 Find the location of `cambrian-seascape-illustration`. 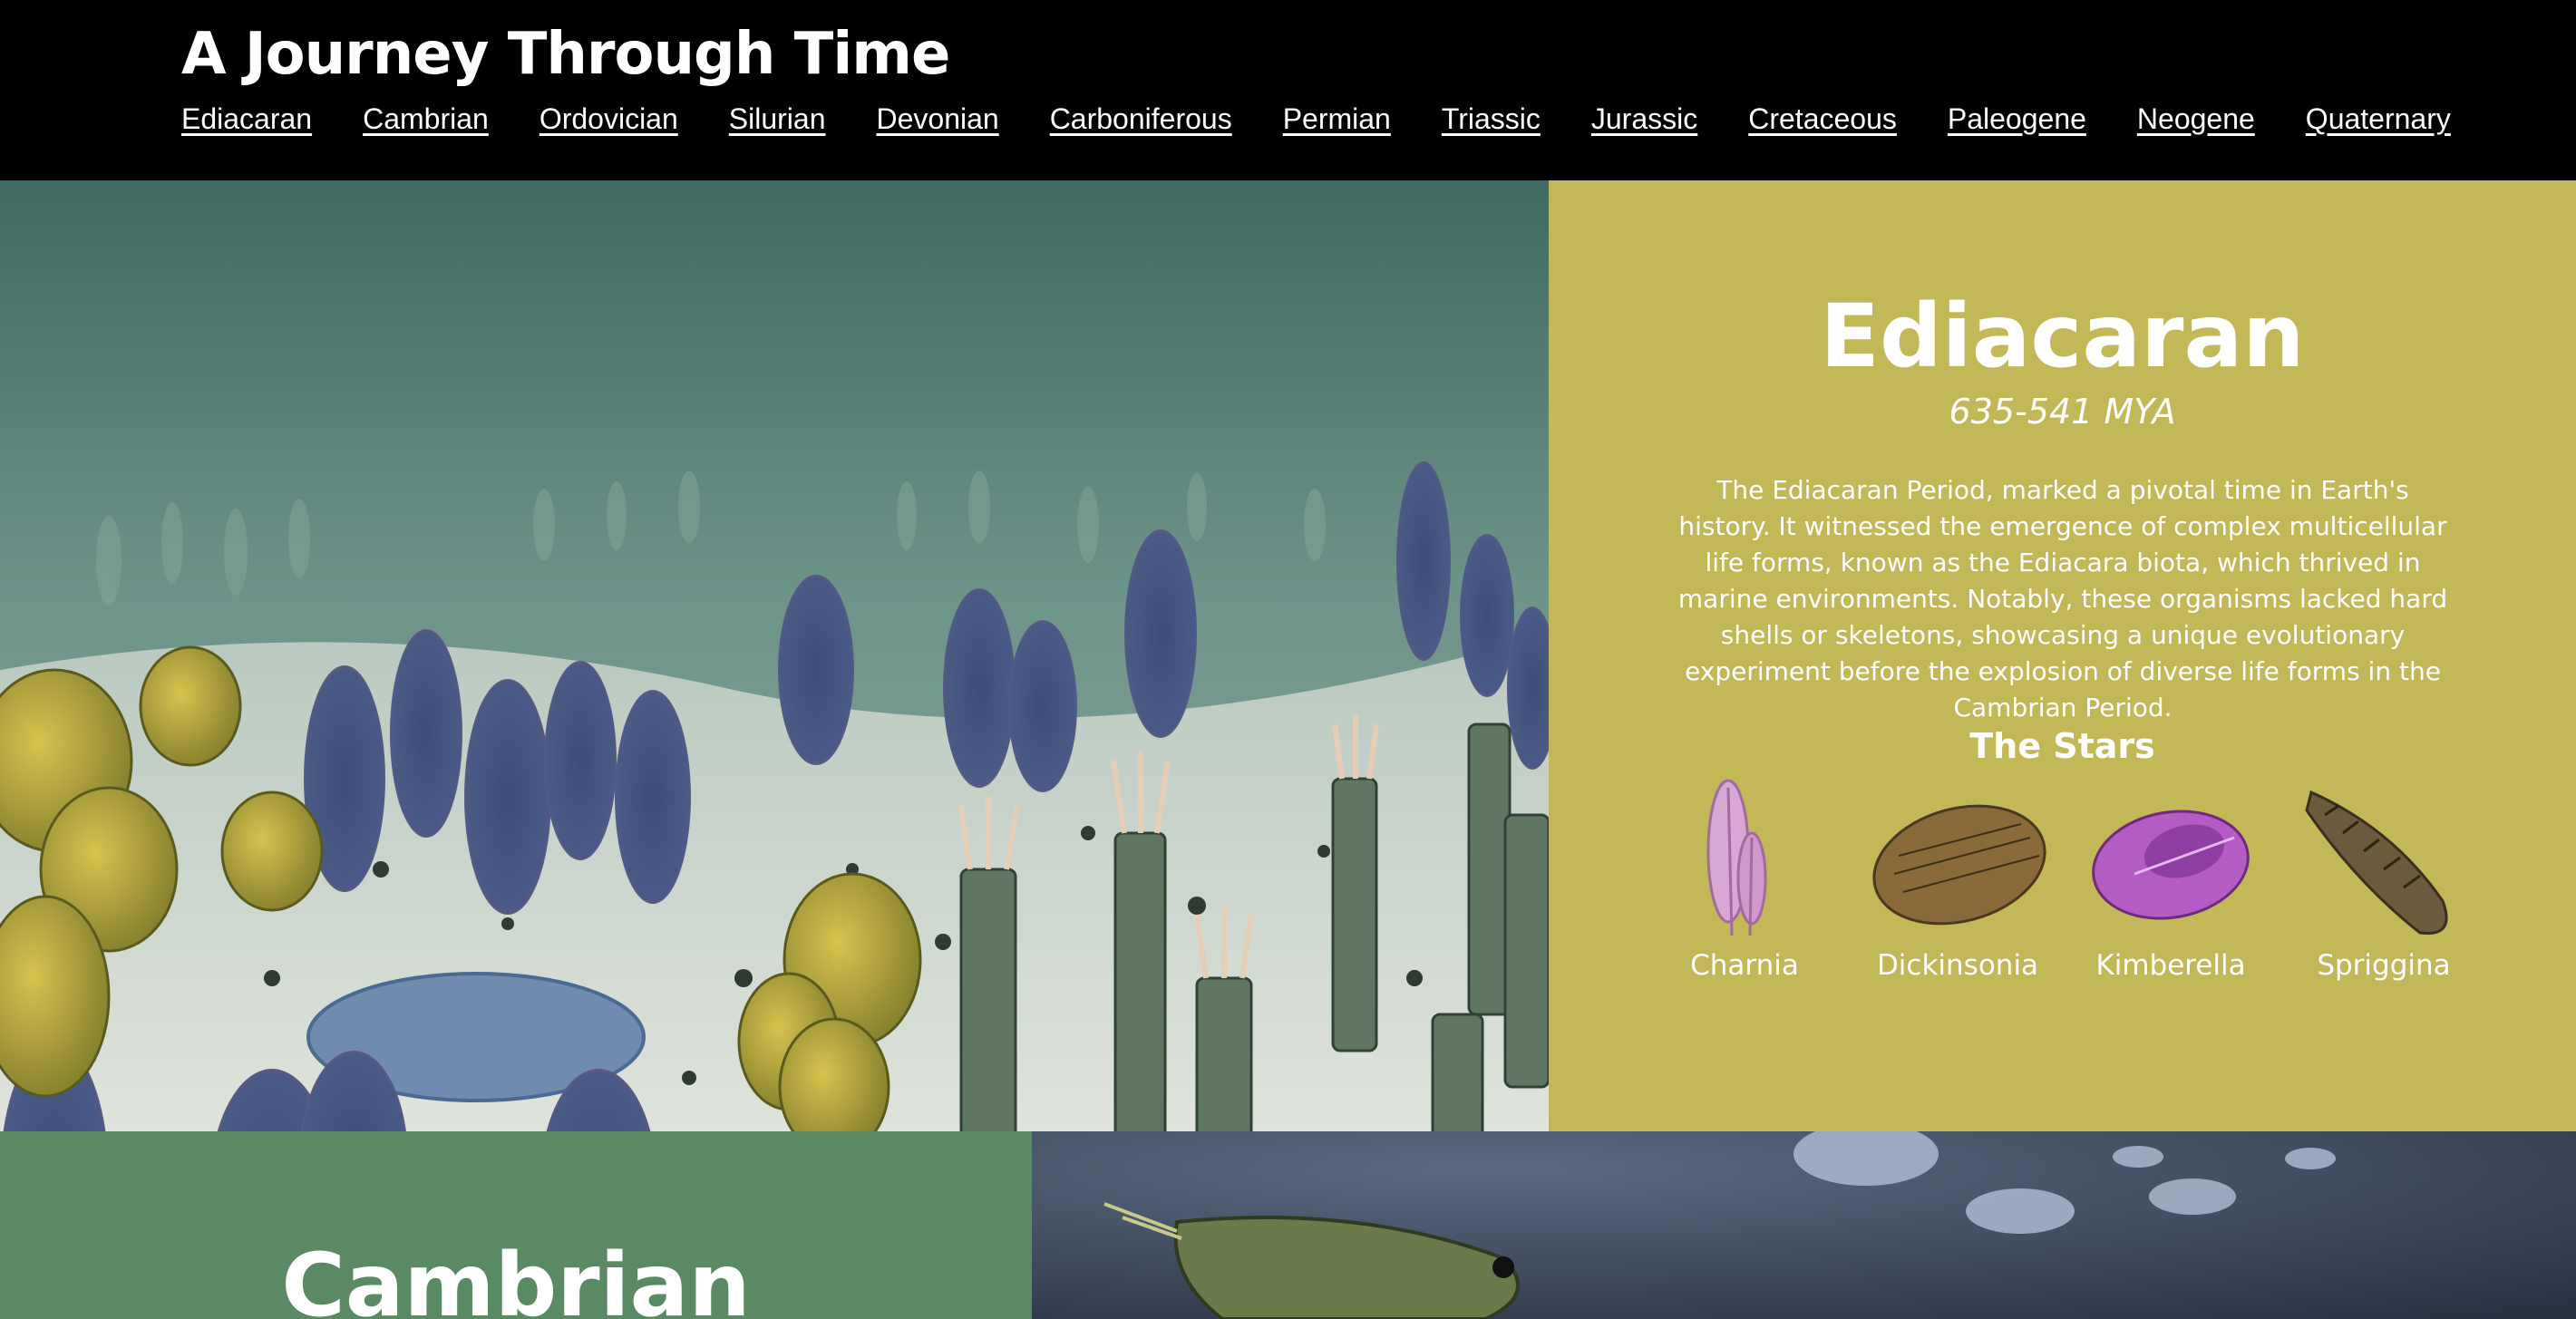

cambrian-seascape-illustration is located at coordinates (1804, 1225).